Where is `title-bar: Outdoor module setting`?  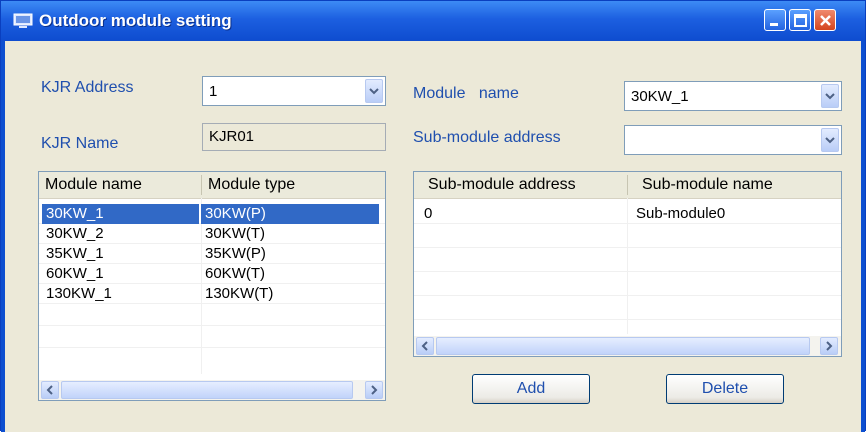
title-bar: Outdoor module setting is located at coordinates (433, 21).